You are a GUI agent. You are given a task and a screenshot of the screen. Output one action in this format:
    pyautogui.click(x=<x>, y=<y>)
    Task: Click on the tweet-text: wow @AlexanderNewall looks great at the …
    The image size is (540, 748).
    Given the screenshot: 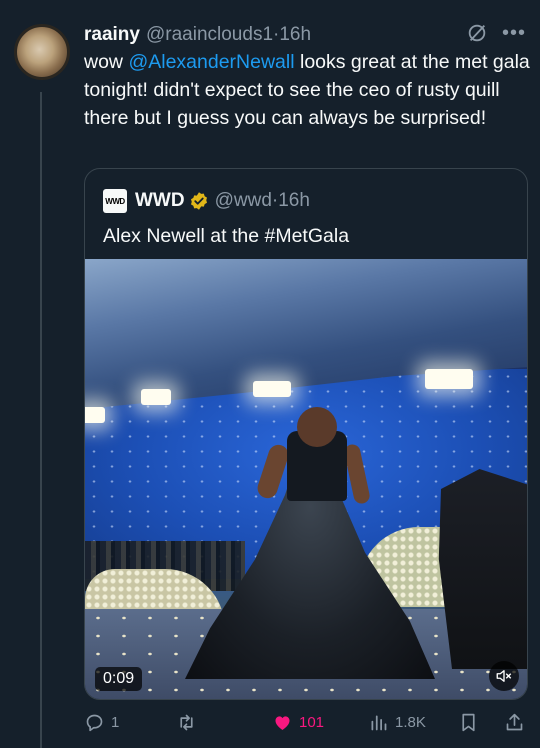 What is the action you would take?
    pyautogui.click(x=307, y=90)
    